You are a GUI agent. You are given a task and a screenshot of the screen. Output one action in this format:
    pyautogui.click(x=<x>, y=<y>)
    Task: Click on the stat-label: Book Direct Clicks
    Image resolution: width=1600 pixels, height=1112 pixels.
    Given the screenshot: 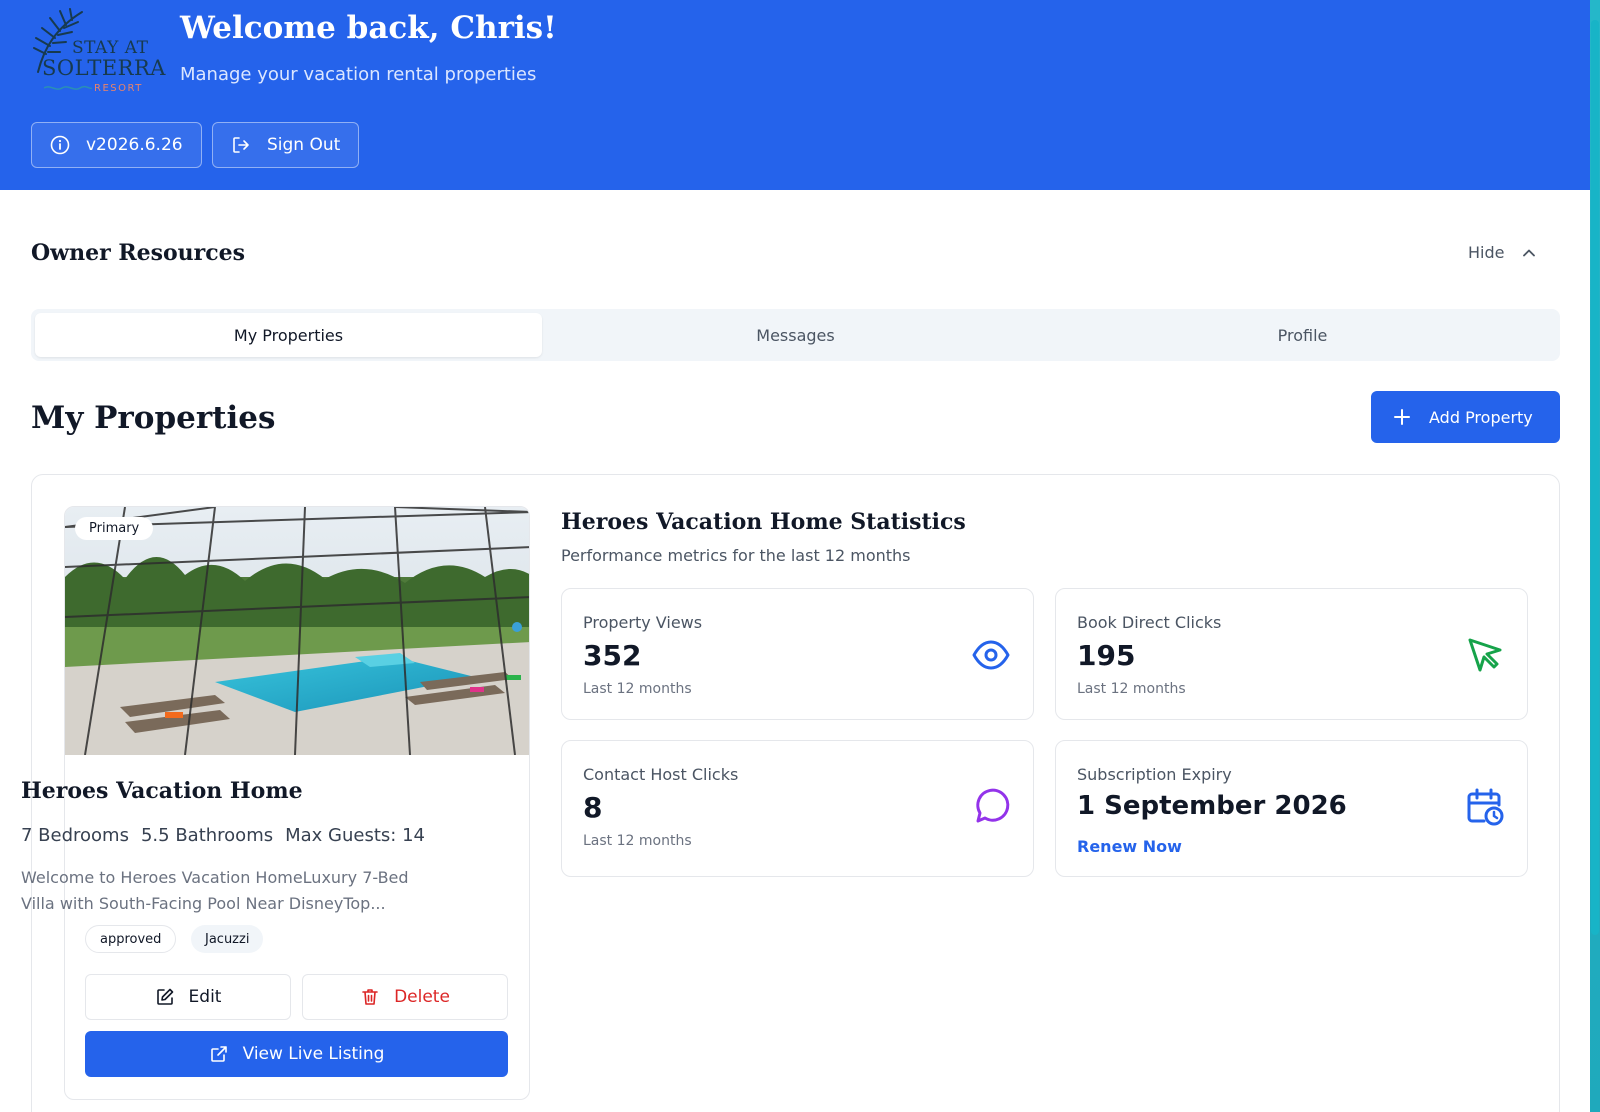 What is the action you would take?
    pyautogui.click(x=1149, y=622)
    